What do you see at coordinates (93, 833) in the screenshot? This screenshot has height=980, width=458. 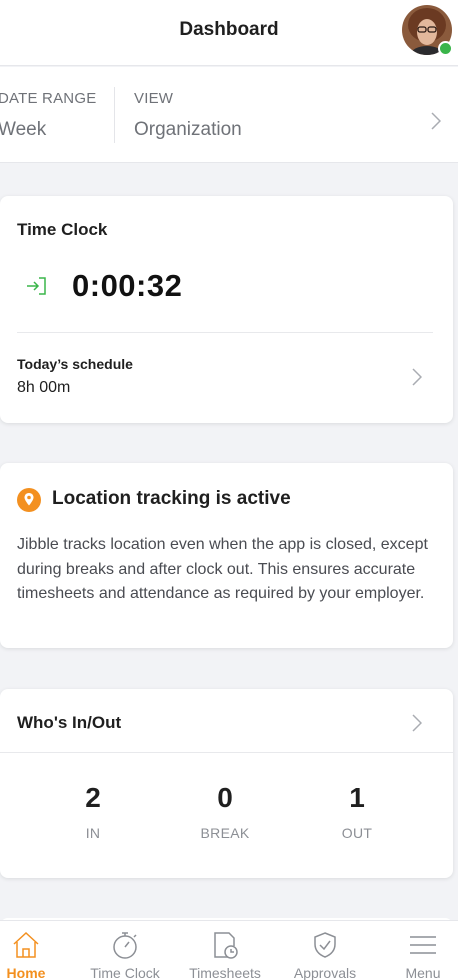 I see `stat-in-label: IN` at bounding box center [93, 833].